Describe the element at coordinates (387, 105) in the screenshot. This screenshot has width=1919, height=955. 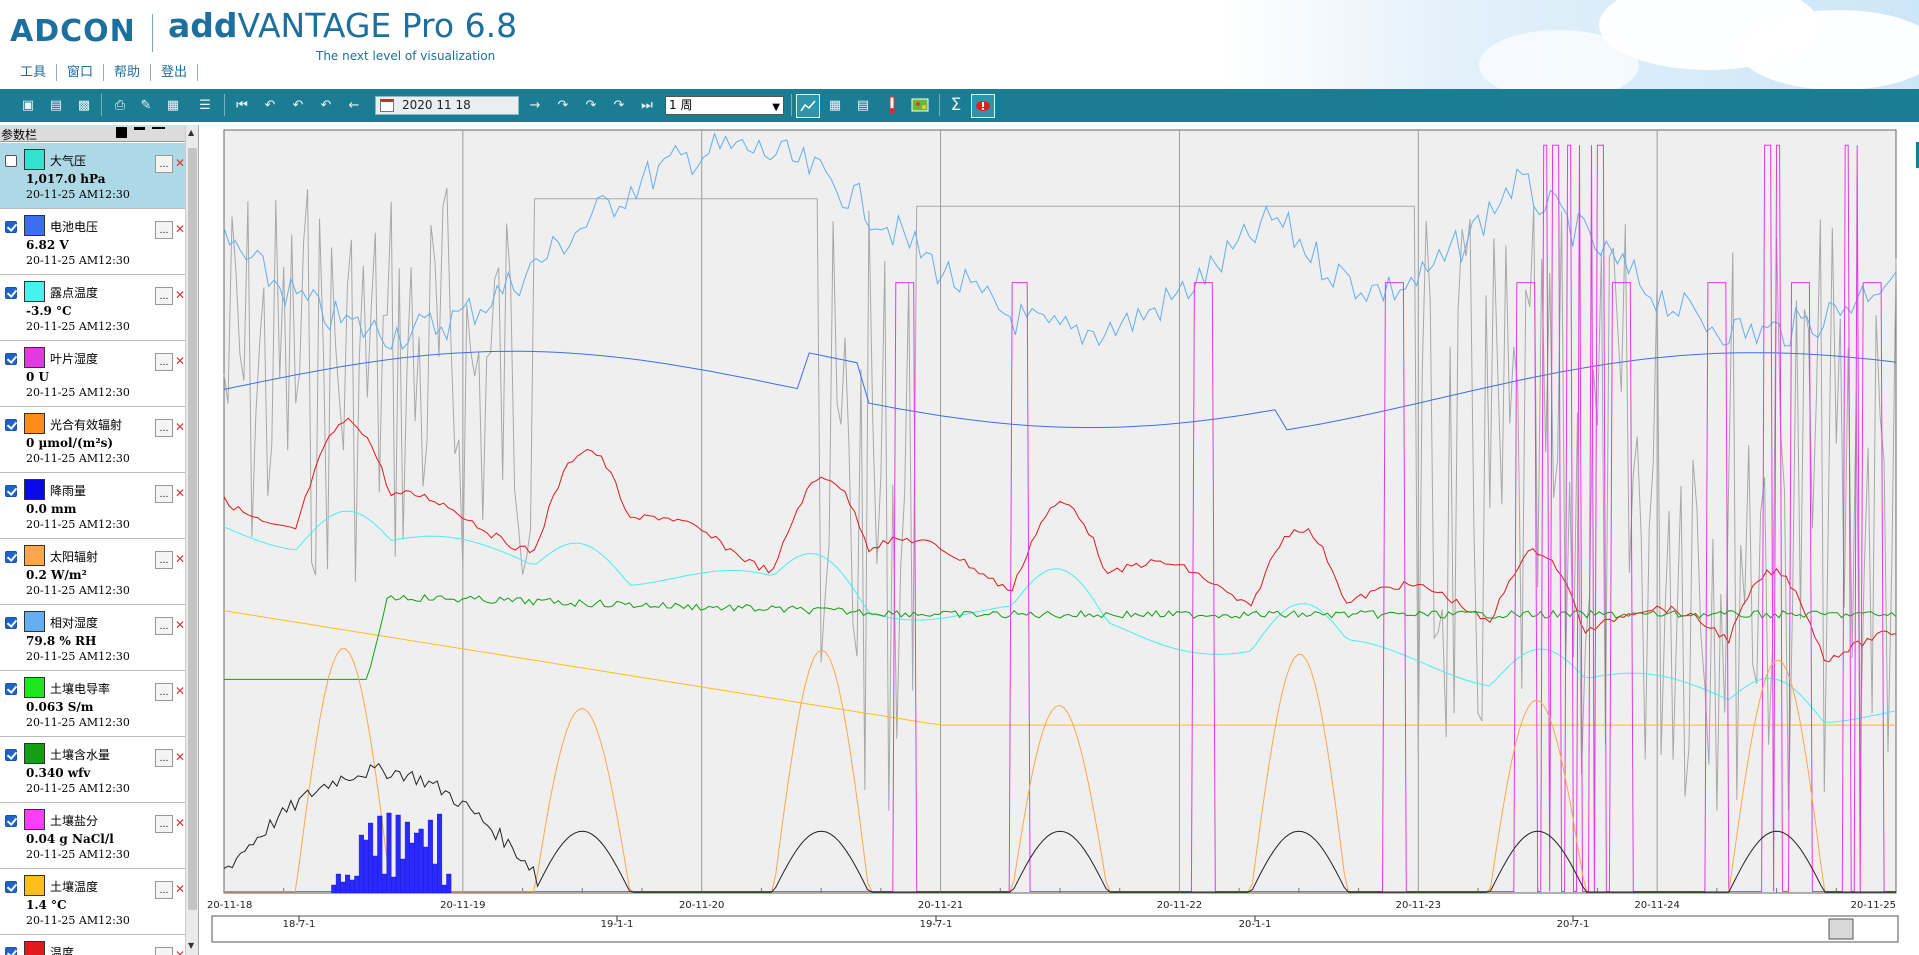
I see `calendar-icon` at that location.